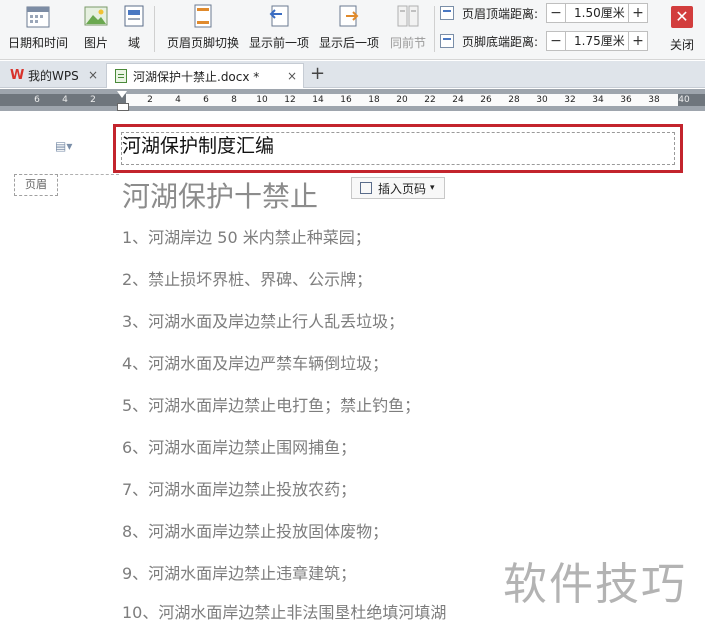  What do you see at coordinates (398, 188) in the screenshot?
I see `insert-page-number-button: 插入页码 ▾` at bounding box center [398, 188].